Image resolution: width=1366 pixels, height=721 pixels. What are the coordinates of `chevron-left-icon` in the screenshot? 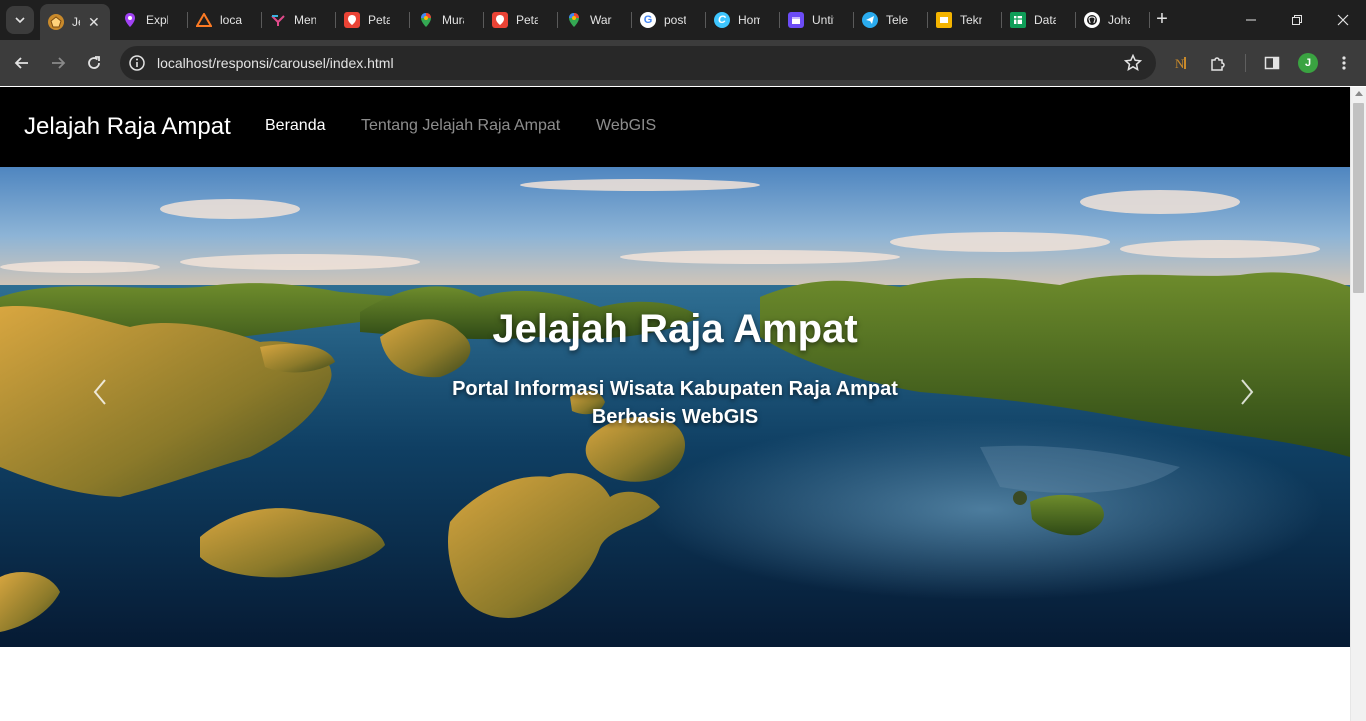 It's located at (99, 392).